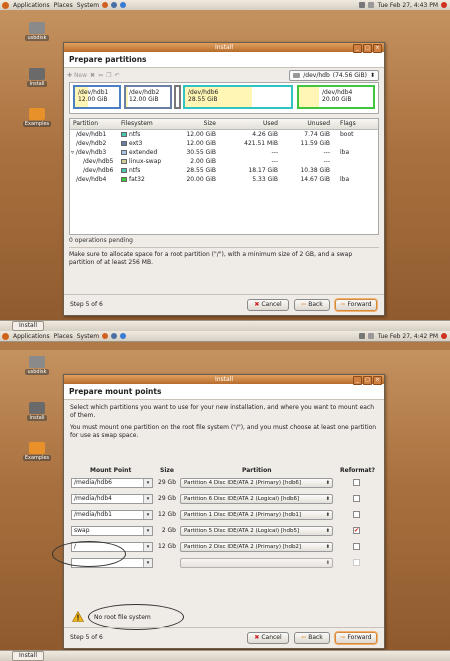 Image resolution: width=450 pixels, height=661 pixels. Describe the element at coordinates (100, 75) in the screenshot. I see `resize-icon: ⇔` at that location.